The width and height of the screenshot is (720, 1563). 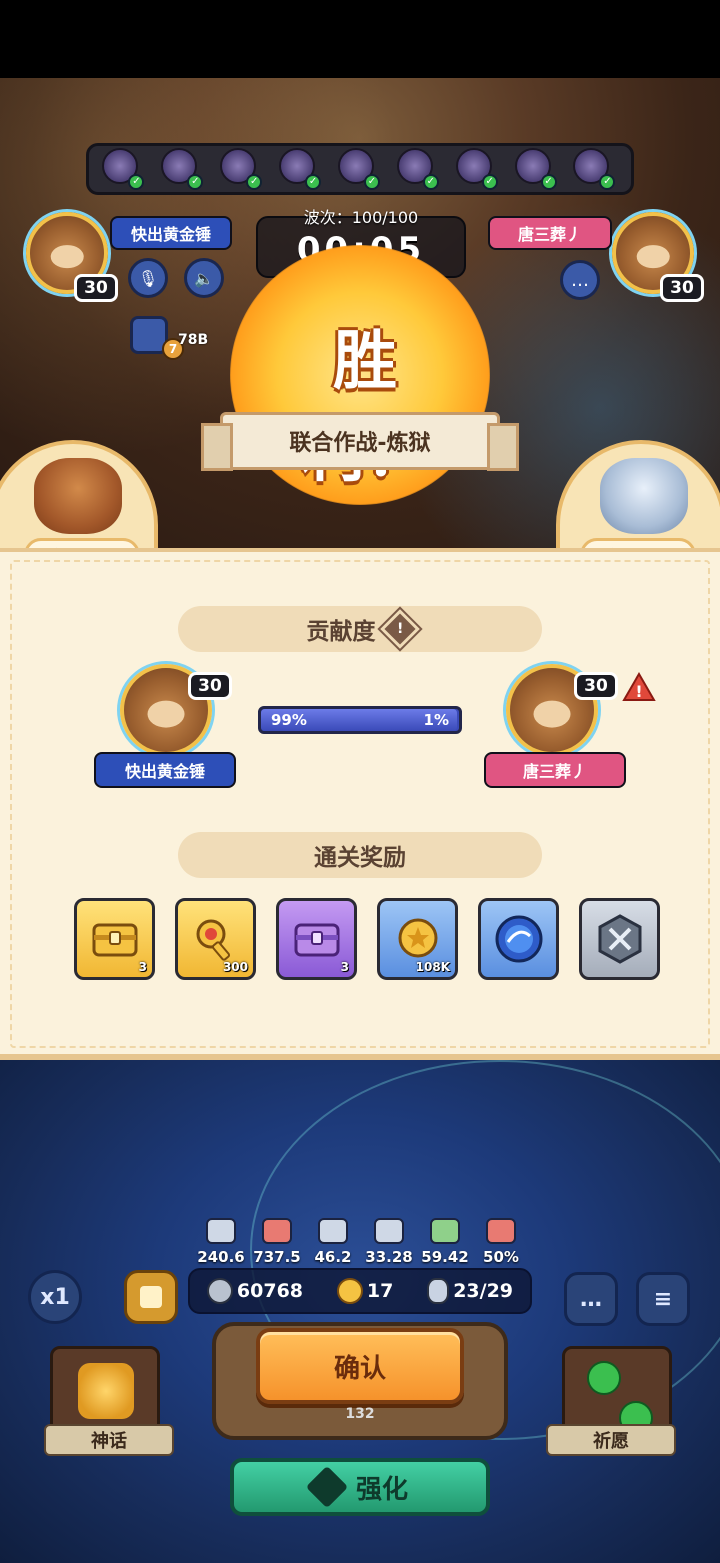 What do you see at coordinates (327, 1487) in the screenshot?
I see `upgrade-arrow-icon` at bounding box center [327, 1487].